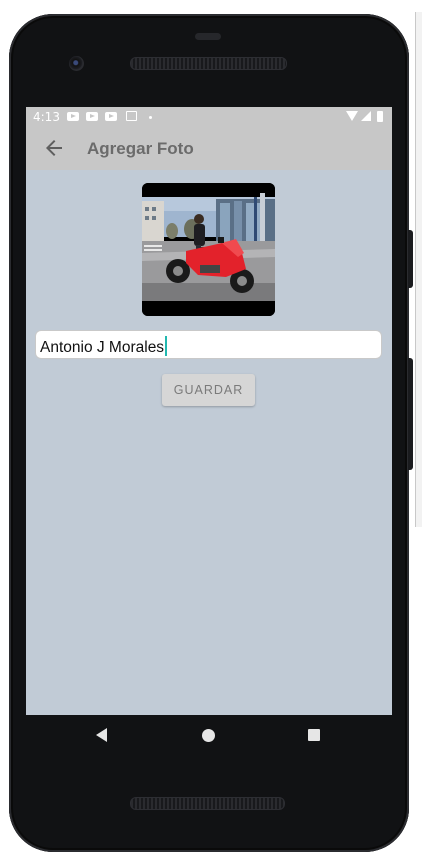 This screenshot has height=855, width=422. What do you see at coordinates (46, 117) in the screenshot?
I see `status-time: 4:13` at bounding box center [46, 117].